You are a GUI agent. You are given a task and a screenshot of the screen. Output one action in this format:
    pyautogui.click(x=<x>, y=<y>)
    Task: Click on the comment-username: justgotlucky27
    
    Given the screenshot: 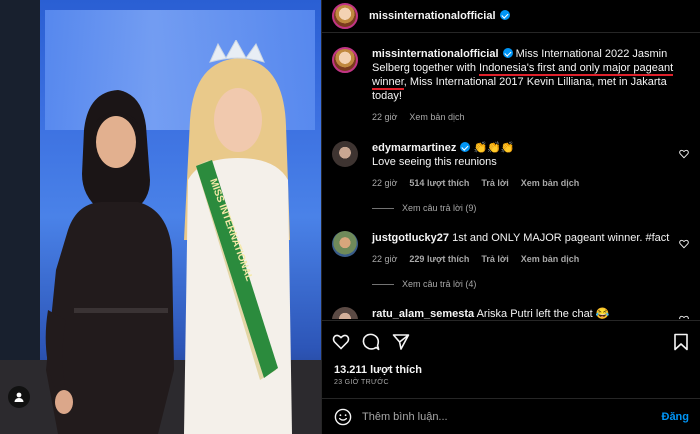 What is the action you would take?
    pyautogui.click(x=410, y=238)
    